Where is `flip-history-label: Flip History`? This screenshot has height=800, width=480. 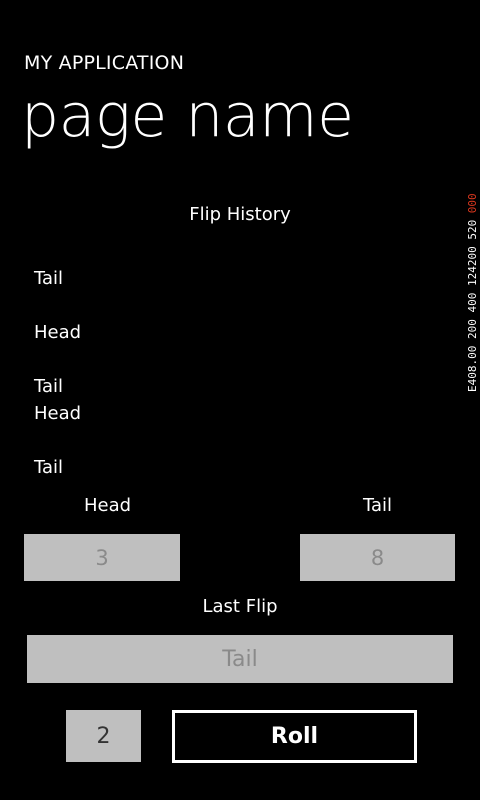 flip-history-label: Flip History is located at coordinates (240, 214).